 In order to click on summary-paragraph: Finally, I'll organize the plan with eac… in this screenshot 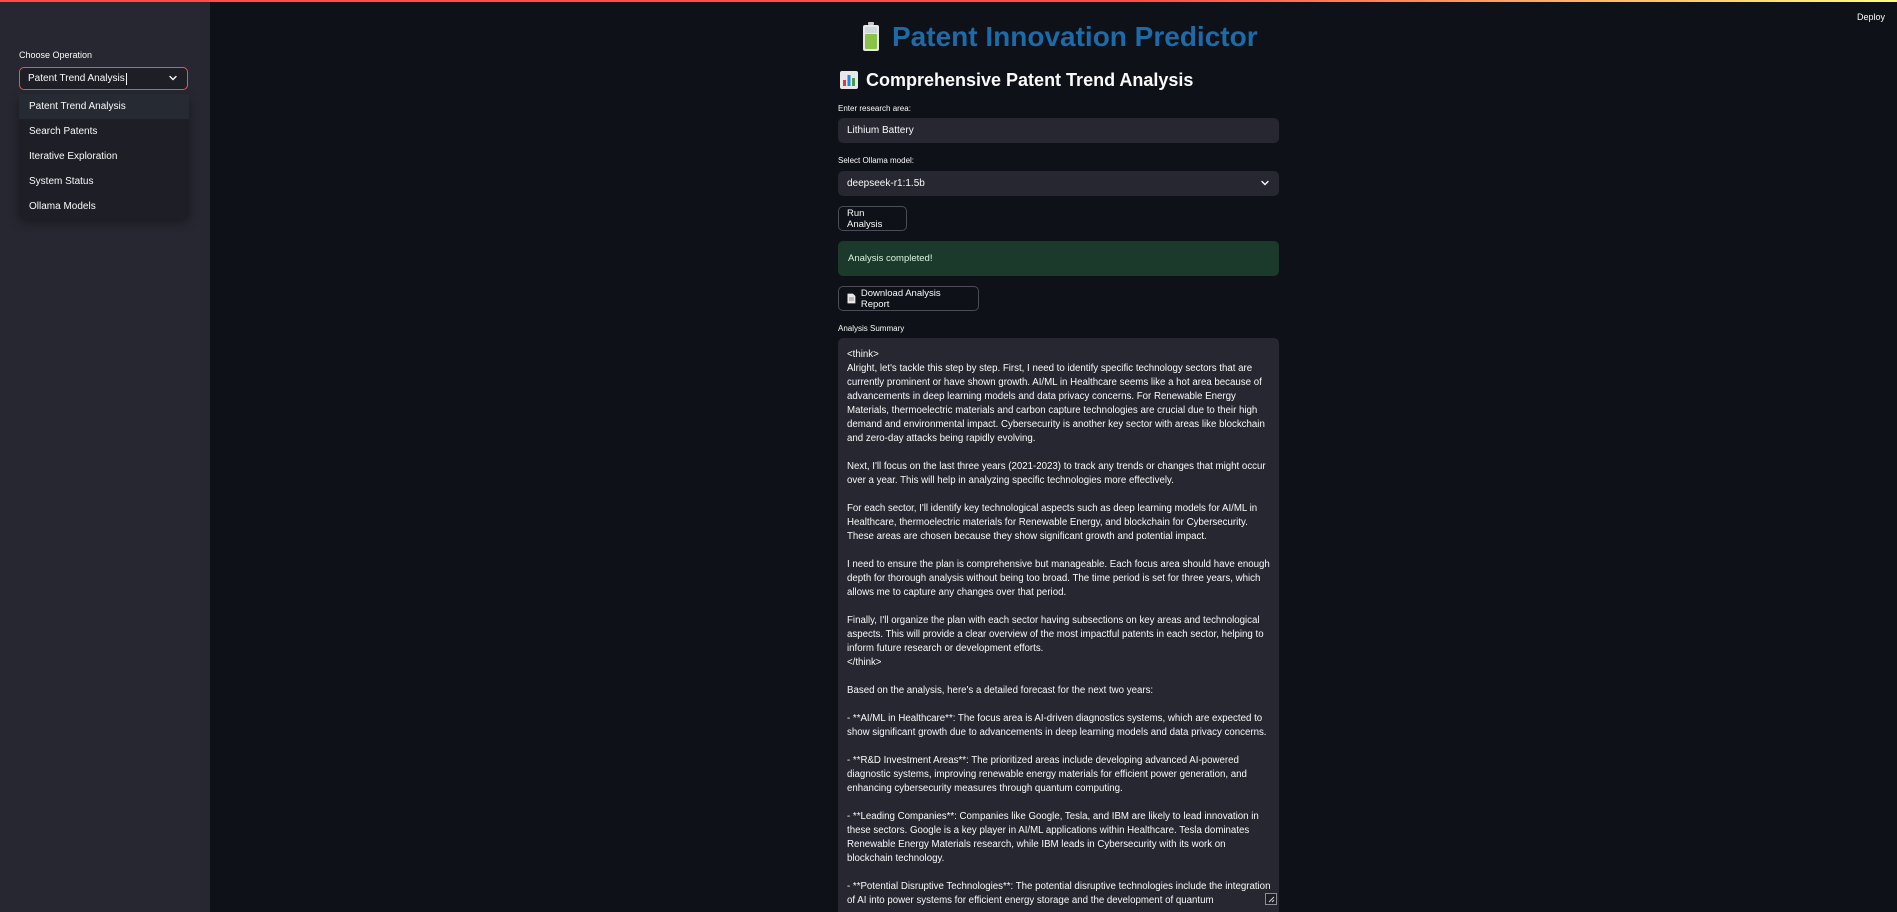, I will do `click(1055, 641)`.